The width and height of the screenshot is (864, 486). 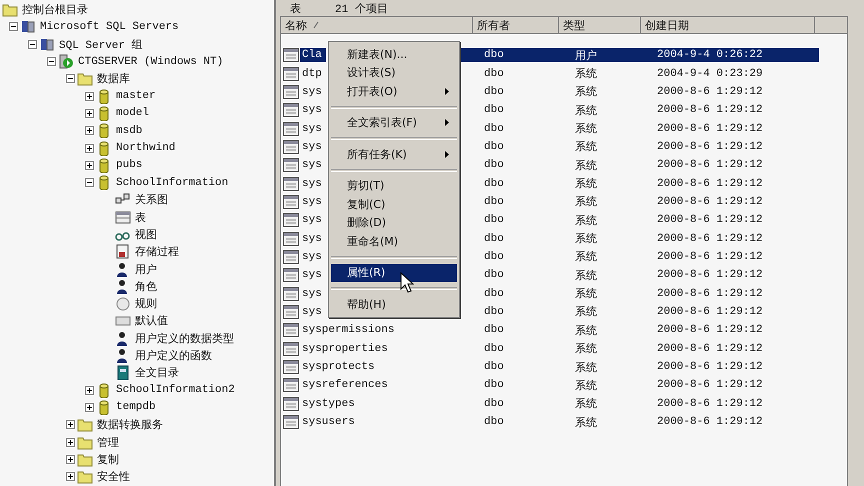 I want to click on tree-item: 角色, so click(x=146, y=286).